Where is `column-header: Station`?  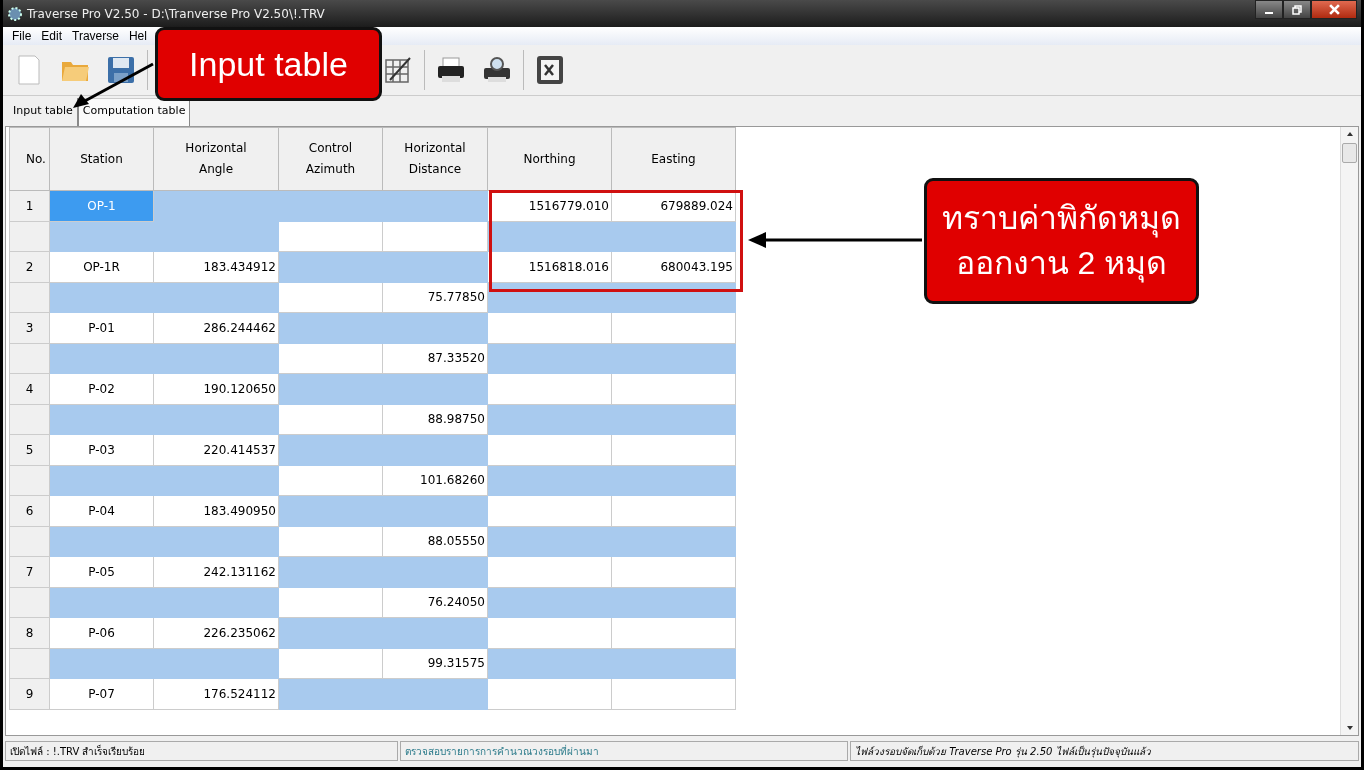
column-header: Station is located at coordinates (101, 159).